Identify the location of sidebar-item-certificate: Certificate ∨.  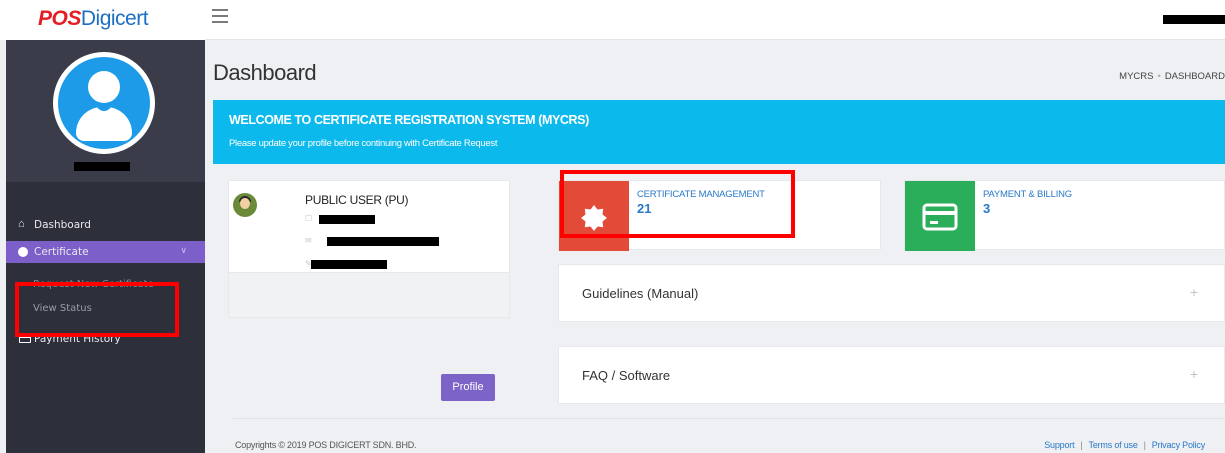
(105, 252).